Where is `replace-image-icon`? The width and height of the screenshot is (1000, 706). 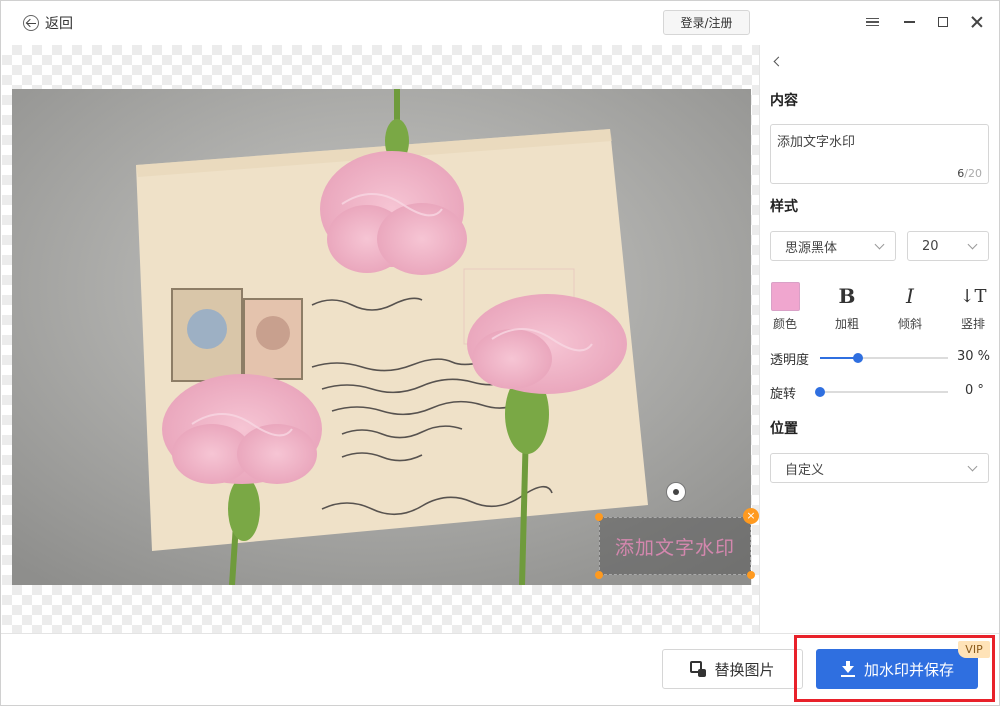
replace-image-icon is located at coordinates (698, 669).